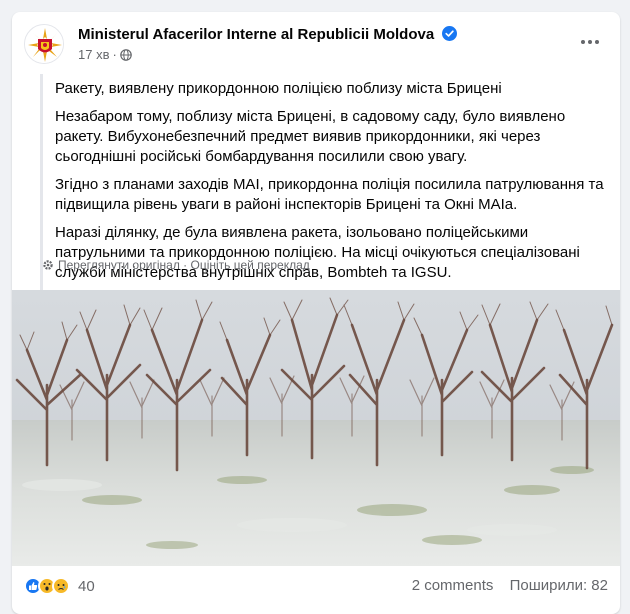 Image resolution: width=630 pixels, height=614 pixels. I want to click on post-meta: 17 хв ·, so click(105, 54).